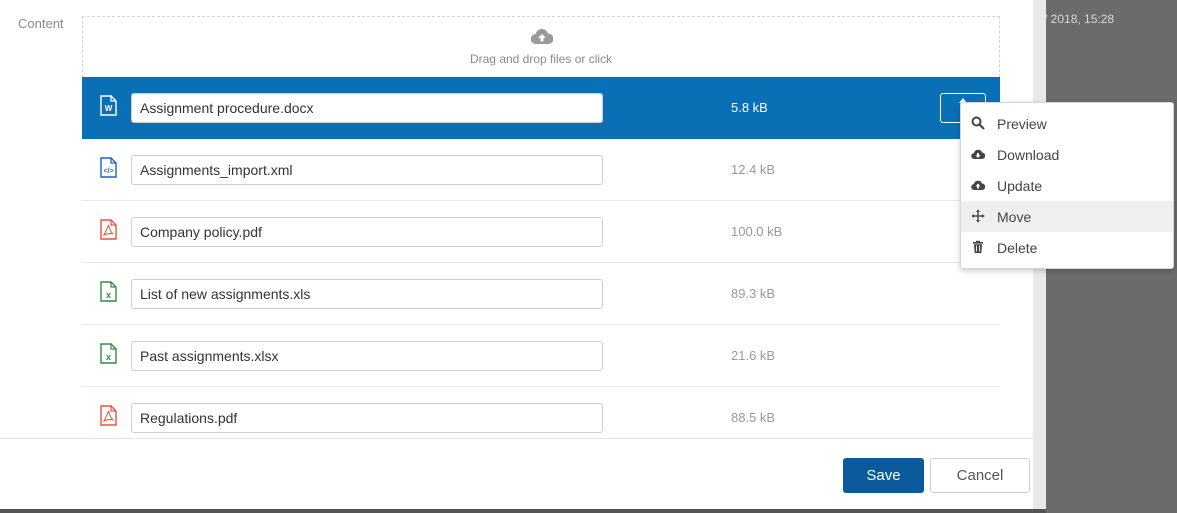  I want to click on cancel-button: Cancel, so click(980, 475).